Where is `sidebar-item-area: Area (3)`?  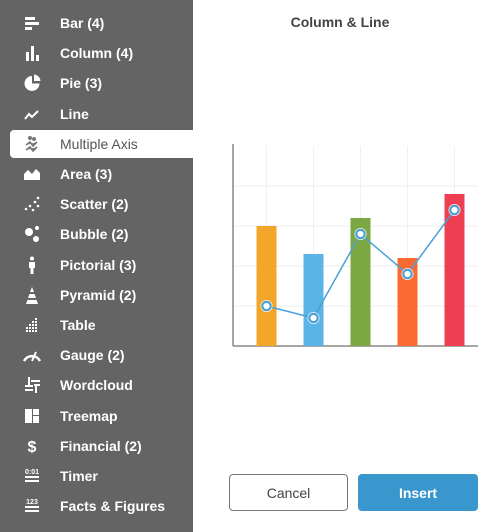 sidebar-item-area: Area (3) is located at coordinates (101, 174).